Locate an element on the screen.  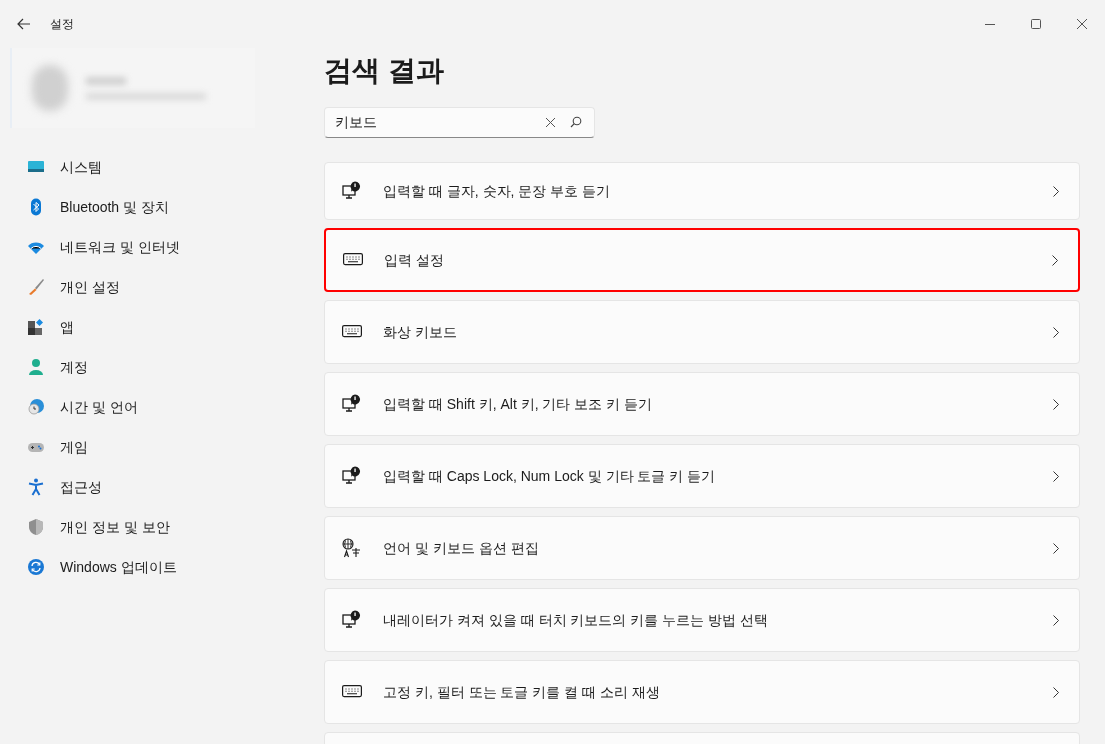
nav-item: Windows 업데이트 is located at coordinates (147, 567).